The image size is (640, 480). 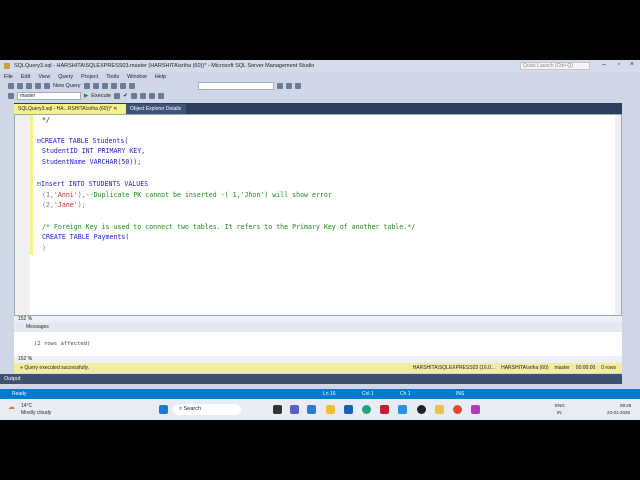 I want to click on clock-date: 23-01-2026, so click(x=618, y=412).